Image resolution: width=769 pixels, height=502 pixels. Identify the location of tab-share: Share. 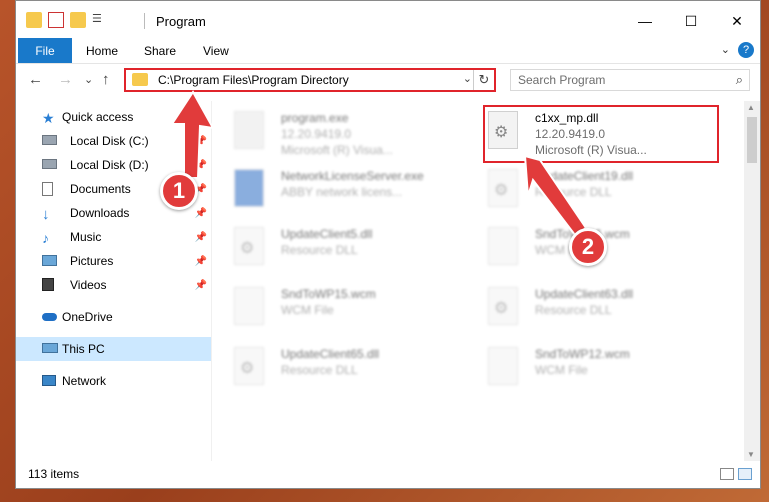
(160, 50).